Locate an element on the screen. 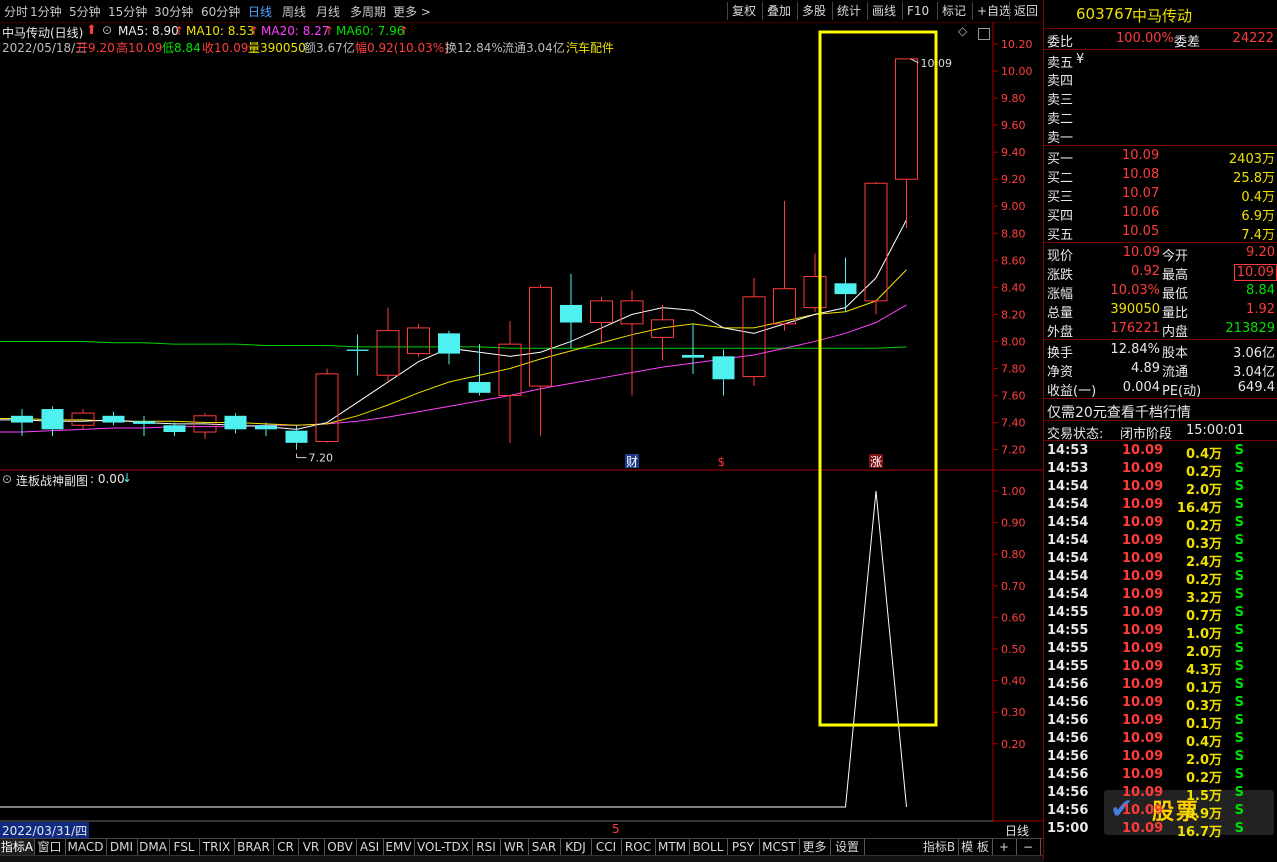 The image size is (1277, 862). sell-3: 卖三 is located at coordinates (1160, 98).